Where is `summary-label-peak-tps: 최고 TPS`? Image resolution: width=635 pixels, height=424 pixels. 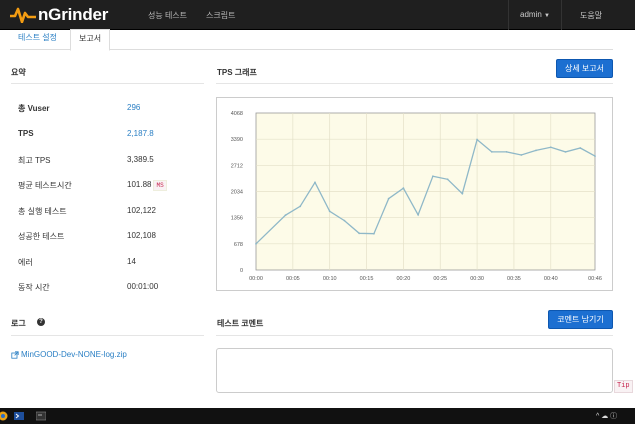
summary-label-peak-tps: 최고 TPS is located at coordinates (34, 160).